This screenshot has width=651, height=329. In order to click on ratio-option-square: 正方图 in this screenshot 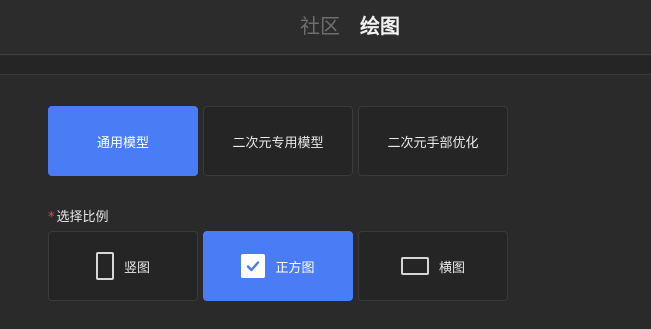, I will do `click(278, 266)`.